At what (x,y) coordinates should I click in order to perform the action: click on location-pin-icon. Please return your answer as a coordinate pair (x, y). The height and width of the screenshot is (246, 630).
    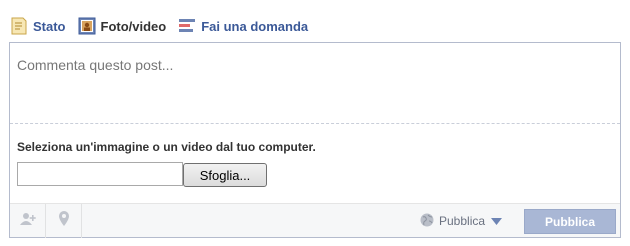
    Looking at the image, I should click on (63, 221).